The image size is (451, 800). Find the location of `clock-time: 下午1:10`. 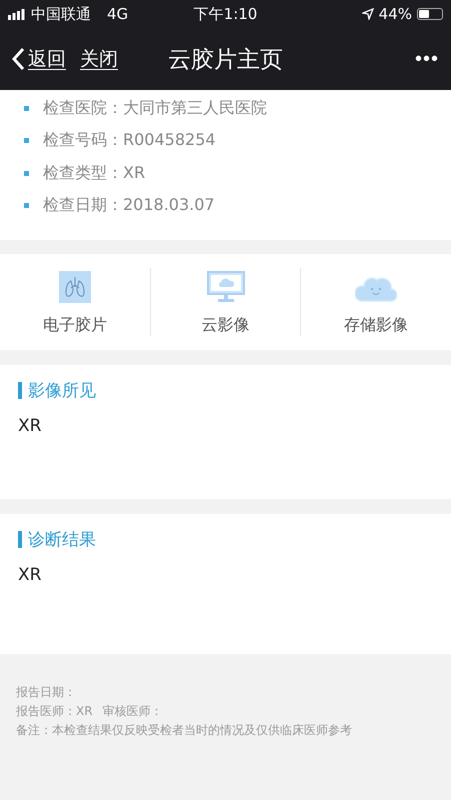

clock-time: 下午1:10 is located at coordinates (226, 13).